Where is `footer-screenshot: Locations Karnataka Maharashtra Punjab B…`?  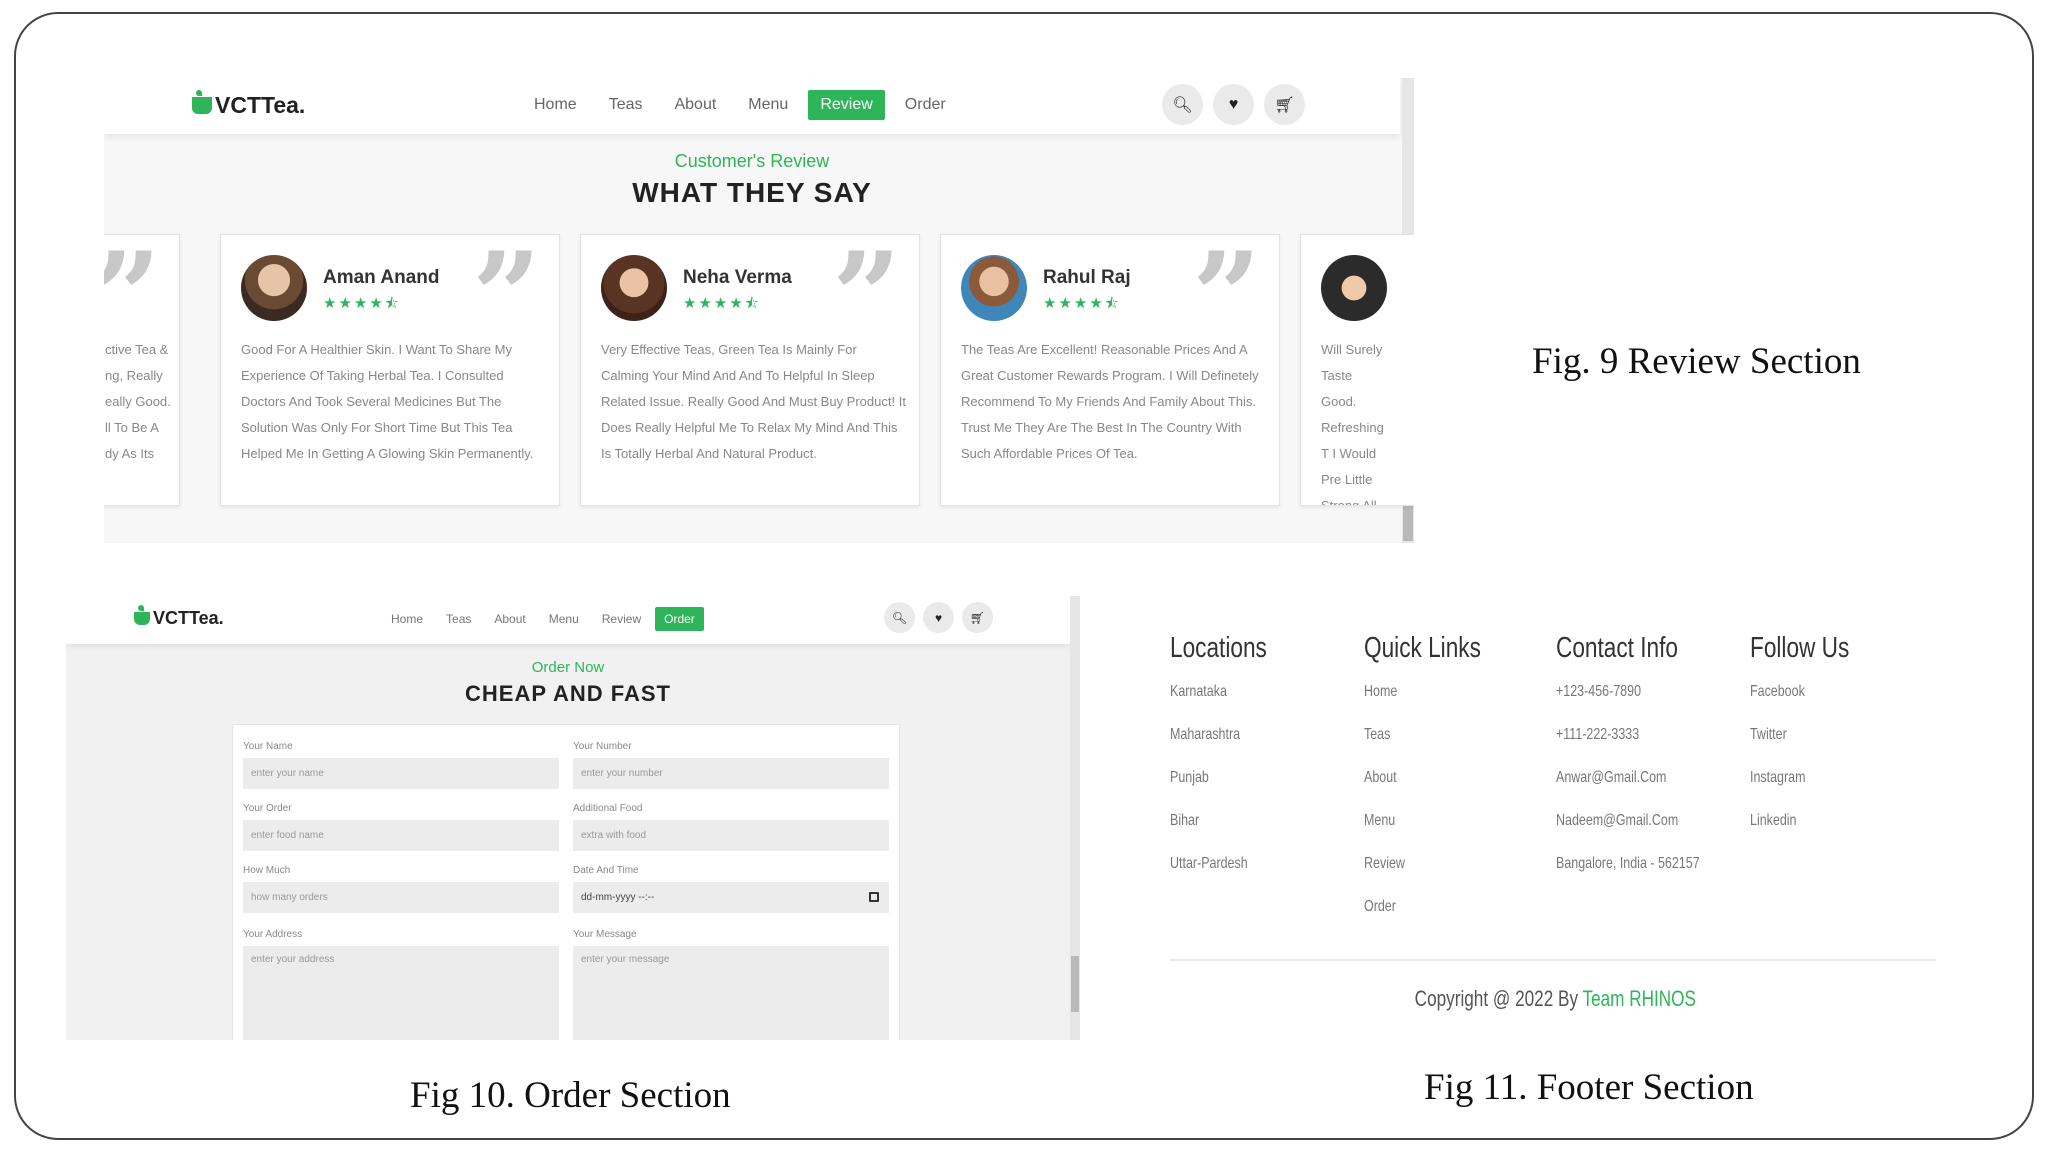 footer-screenshot: Locations Karnataka Maharashtra Punjab B… is located at coordinates (1555, 827).